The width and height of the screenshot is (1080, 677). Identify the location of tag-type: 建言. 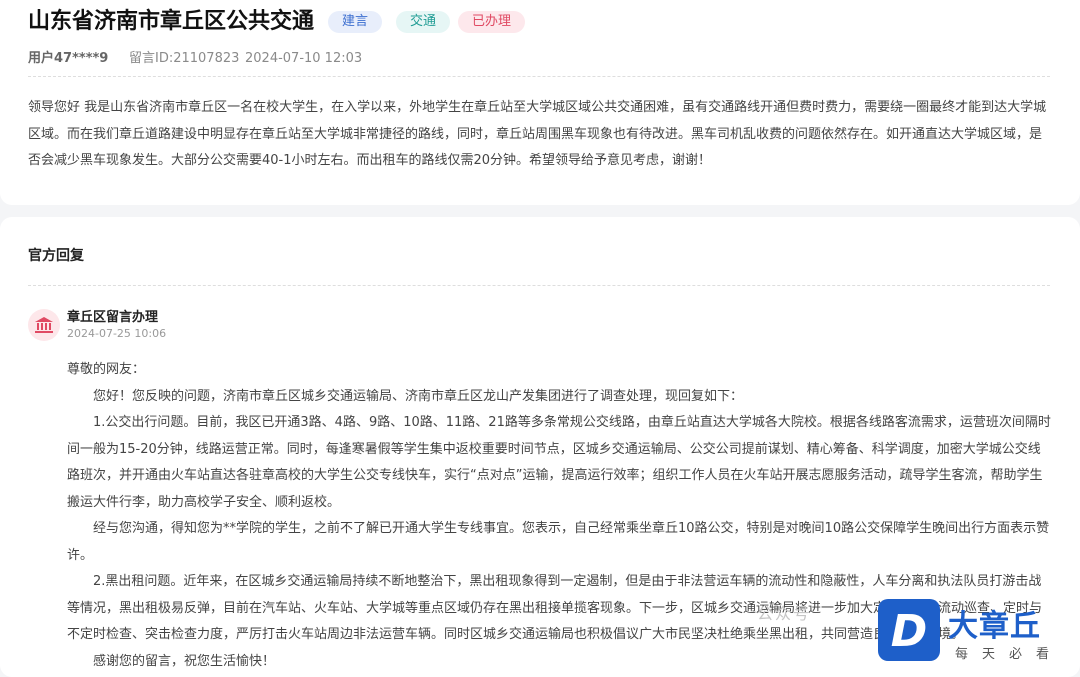
(355, 22).